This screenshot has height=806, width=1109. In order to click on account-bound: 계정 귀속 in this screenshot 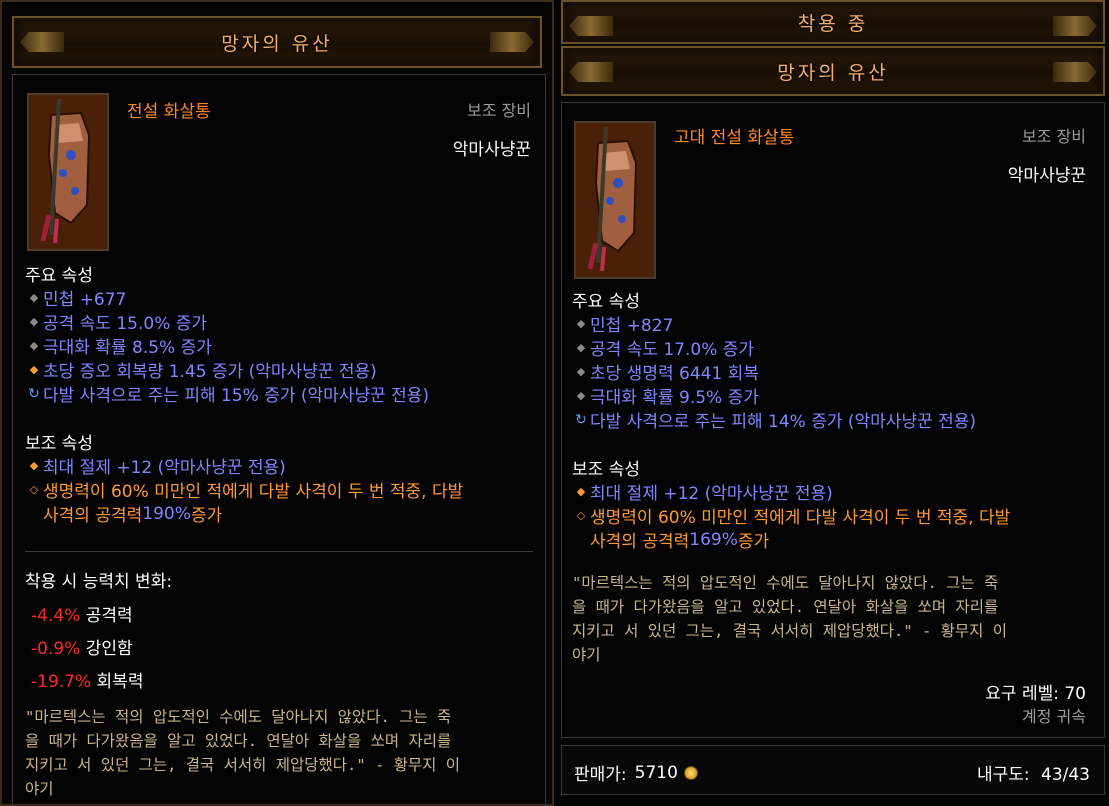, I will do `click(1054, 716)`.